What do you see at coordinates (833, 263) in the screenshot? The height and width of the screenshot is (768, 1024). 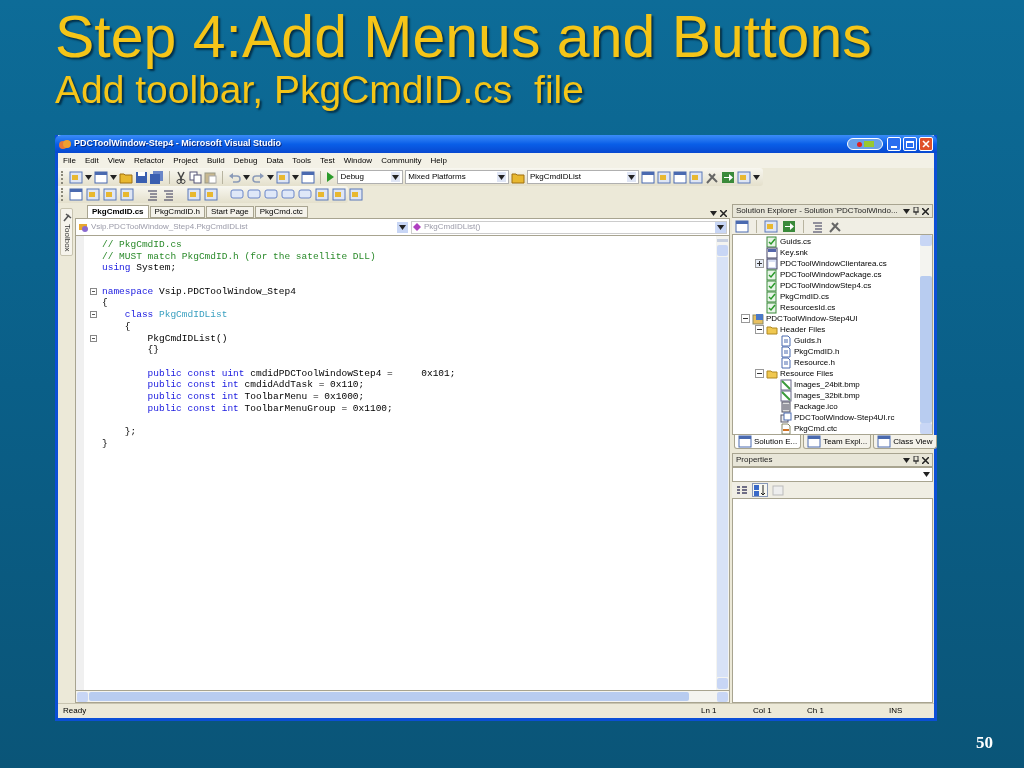 I see `tree-item: PDCToolWindowClientarea.cs` at bounding box center [833, 263].